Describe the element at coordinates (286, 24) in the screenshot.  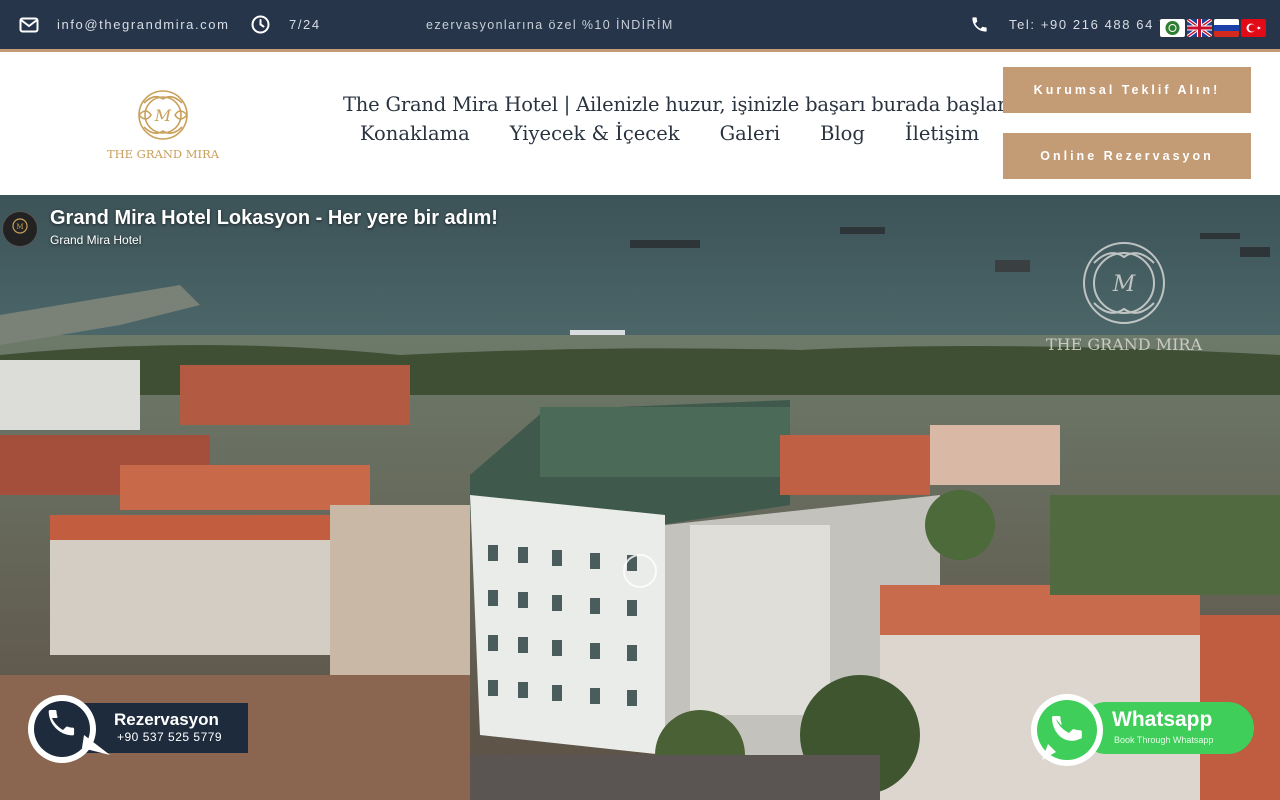
I see `hours-info: 7/24` at that location.